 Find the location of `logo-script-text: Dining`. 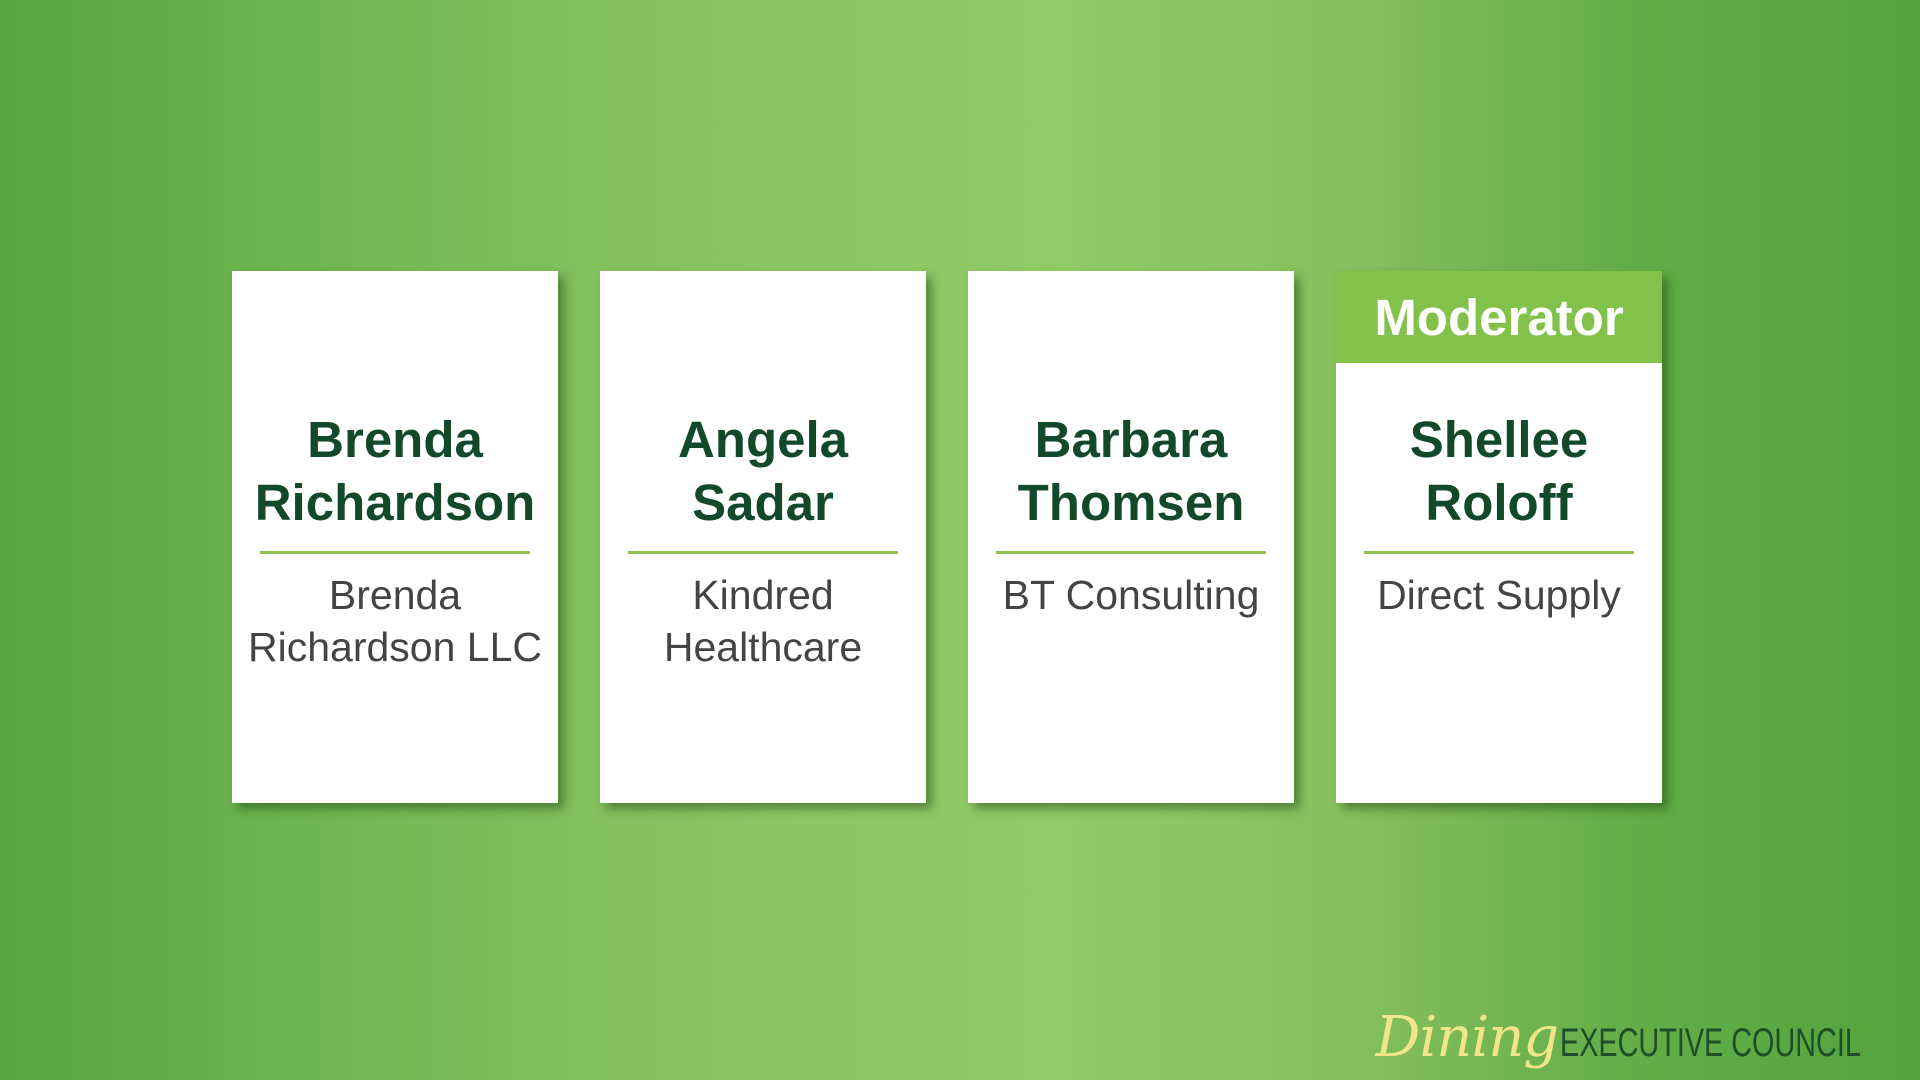

logo-script-text: Dining is located at coordinates (1467, 1037).